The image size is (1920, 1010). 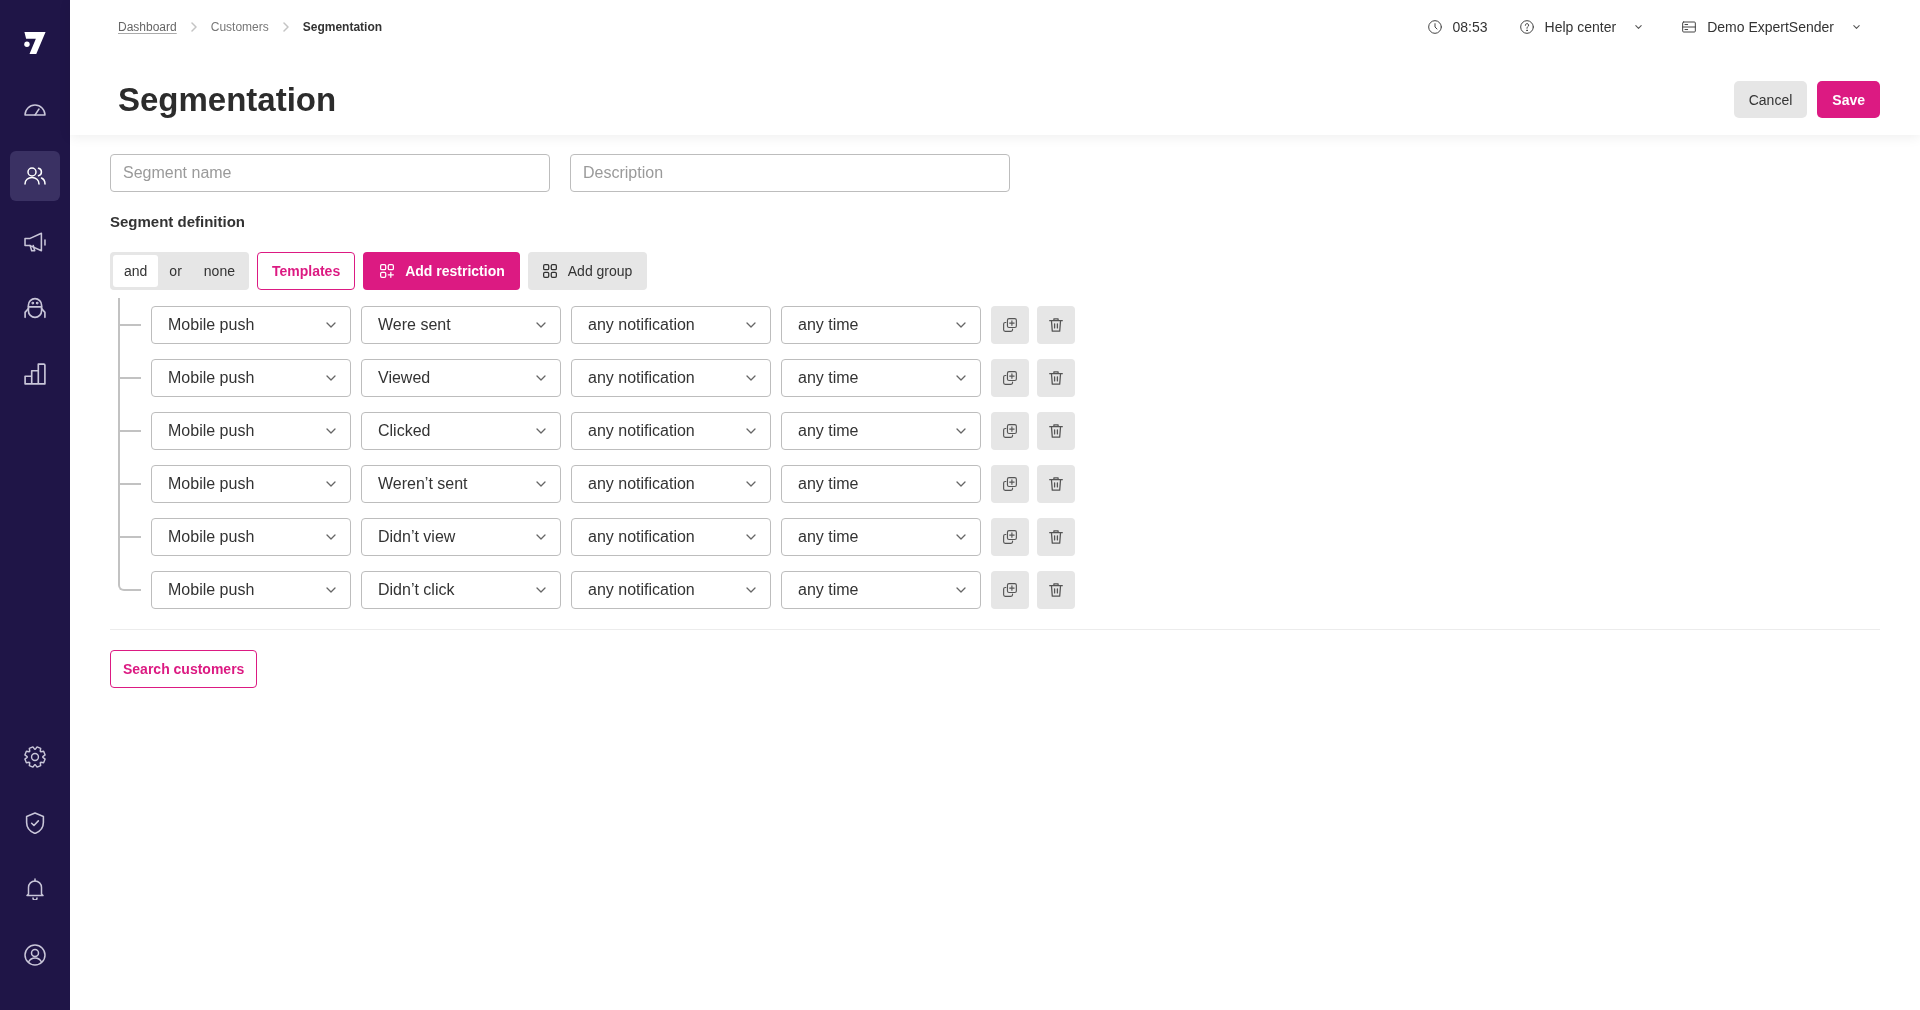 What do you see at coordinates (441, 271) in the screenshot?
I see `add-restriction-button: Add restriction` at bounding box center [441, 271].